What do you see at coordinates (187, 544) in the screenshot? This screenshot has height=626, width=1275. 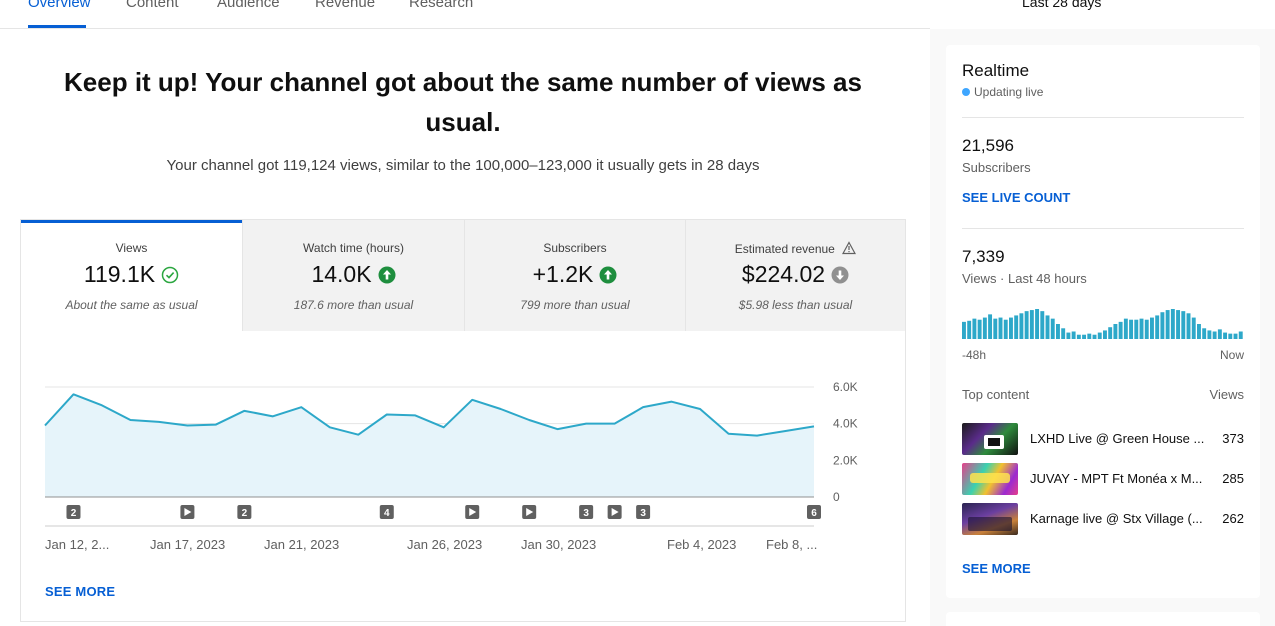 I see `x-tick-label: Jan 17, 2023` at bounding box center [187, 544].